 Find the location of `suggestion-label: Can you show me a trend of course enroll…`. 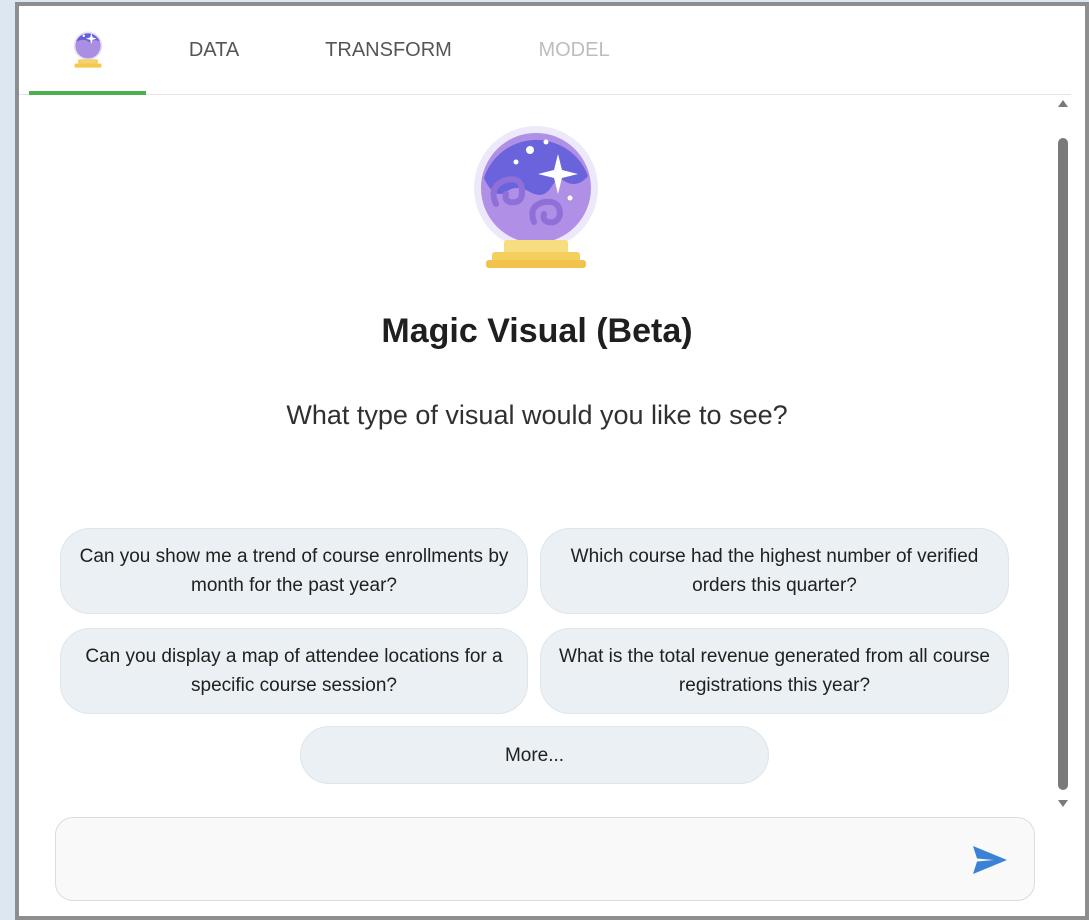

suggestion-label: Can you show me a trend of course enroll… is located at coordinates (294, 571).